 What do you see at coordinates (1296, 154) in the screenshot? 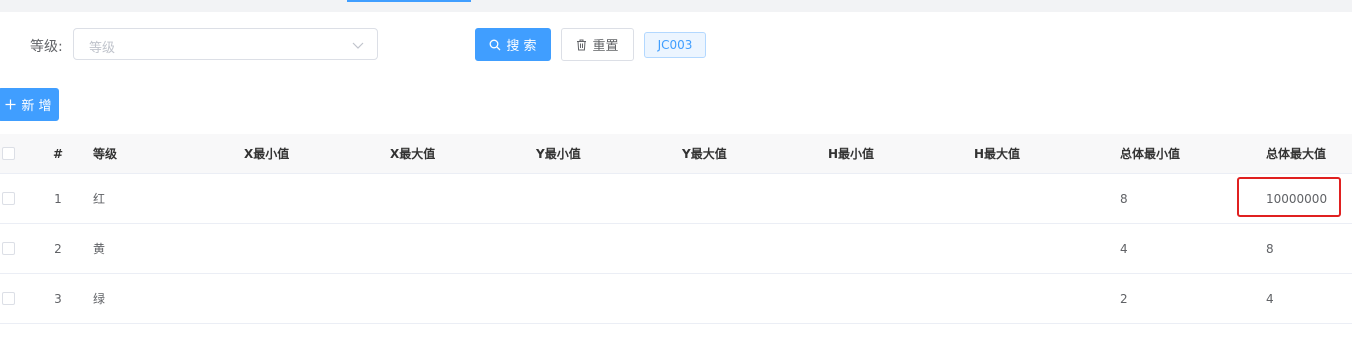
I see `header-total-max: 总体最大值` at bounding box center [1296, 154].